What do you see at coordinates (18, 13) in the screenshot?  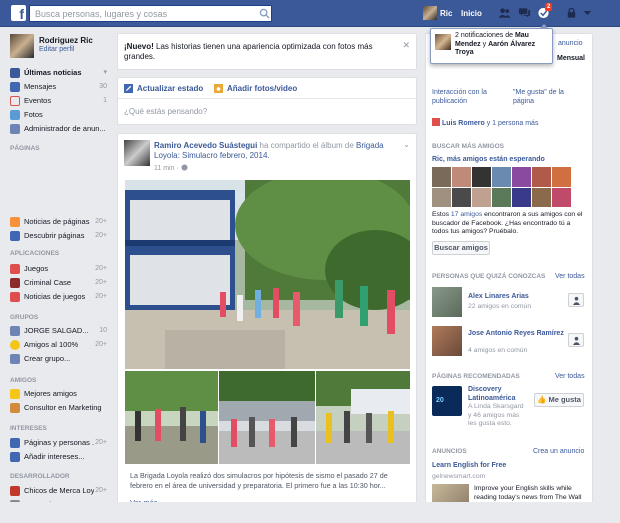 I see `facebook-logo: f` at bounding box center [18, 13].